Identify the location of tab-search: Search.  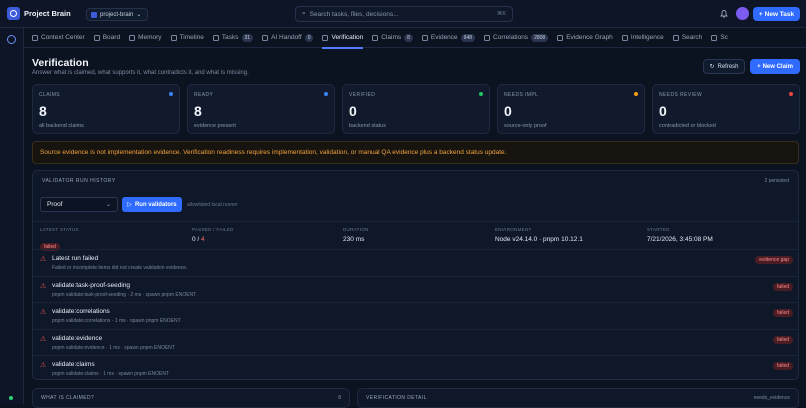
(687, 38).